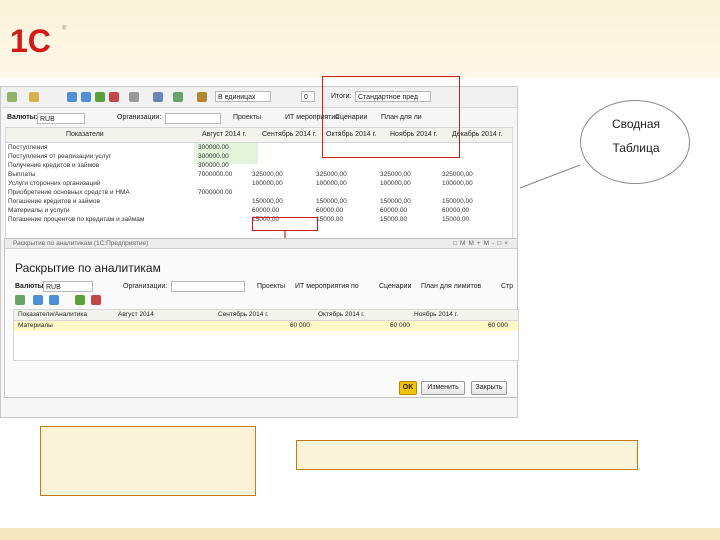  What do you see at coordinates (88, 268) in the screenshot?
I see `dialog-heading: Раскрытие по аналитикам` at bounding box center [88, 268].